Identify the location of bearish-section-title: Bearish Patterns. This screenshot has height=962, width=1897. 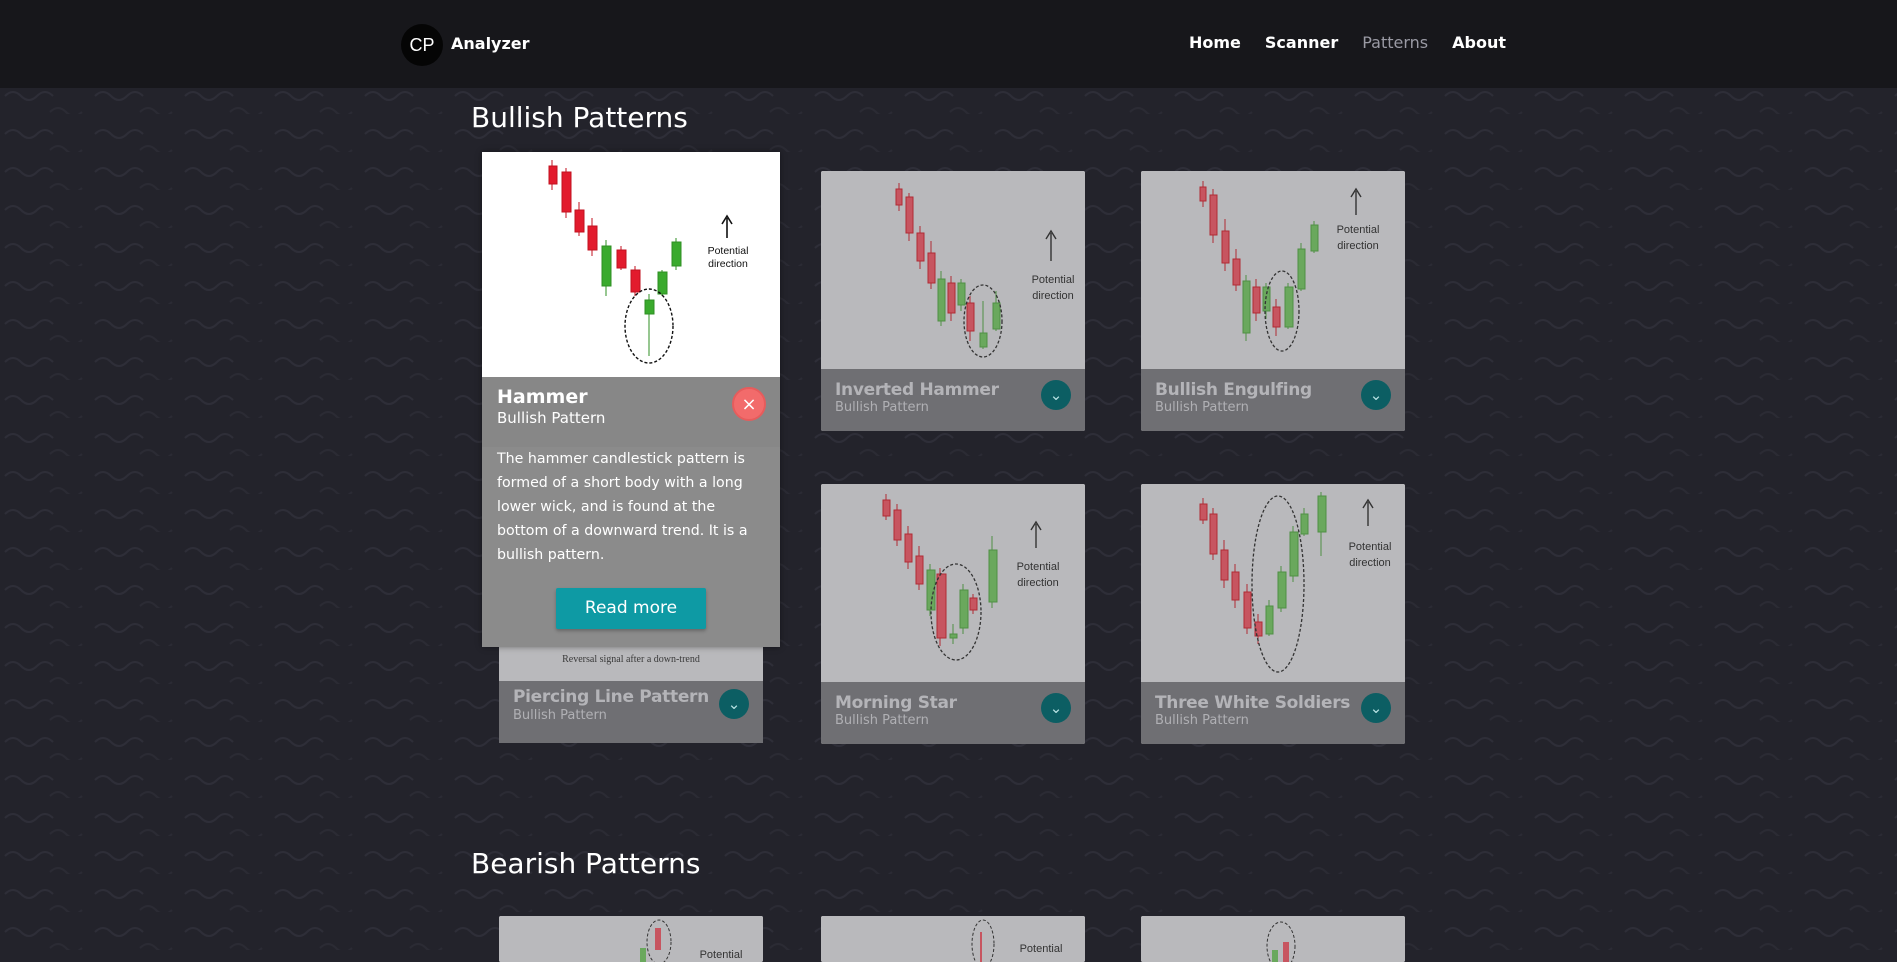
(586, 863).